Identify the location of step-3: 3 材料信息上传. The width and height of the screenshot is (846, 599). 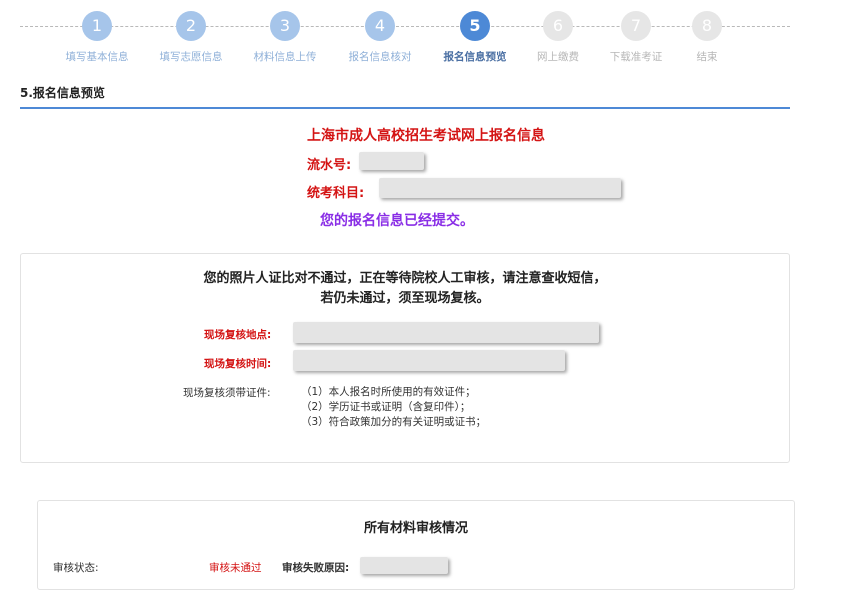
(285, 37).